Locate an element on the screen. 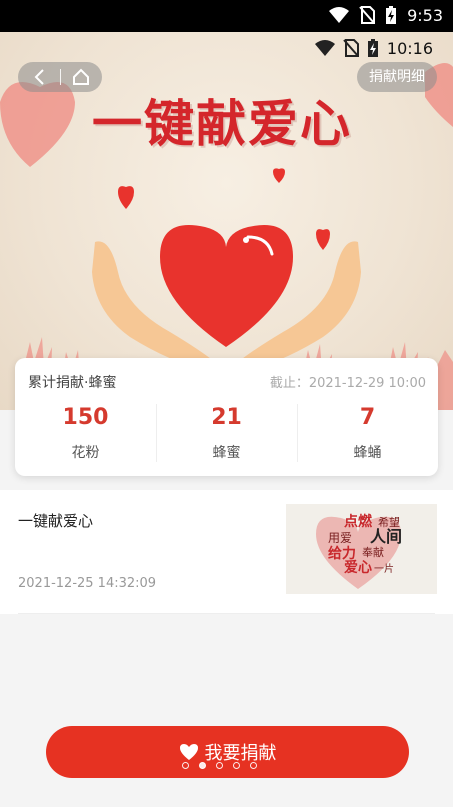  list-item-date: 2021-12-25 14:32:09 is located at coordinates (87, 583).